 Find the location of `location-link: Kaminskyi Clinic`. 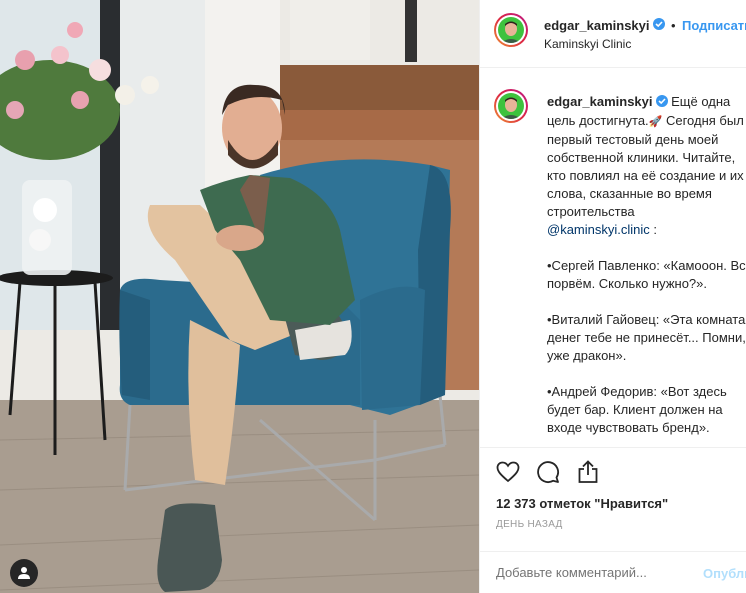

location-link: Kaminskyi Clinic is located at coordinates (587, 44).